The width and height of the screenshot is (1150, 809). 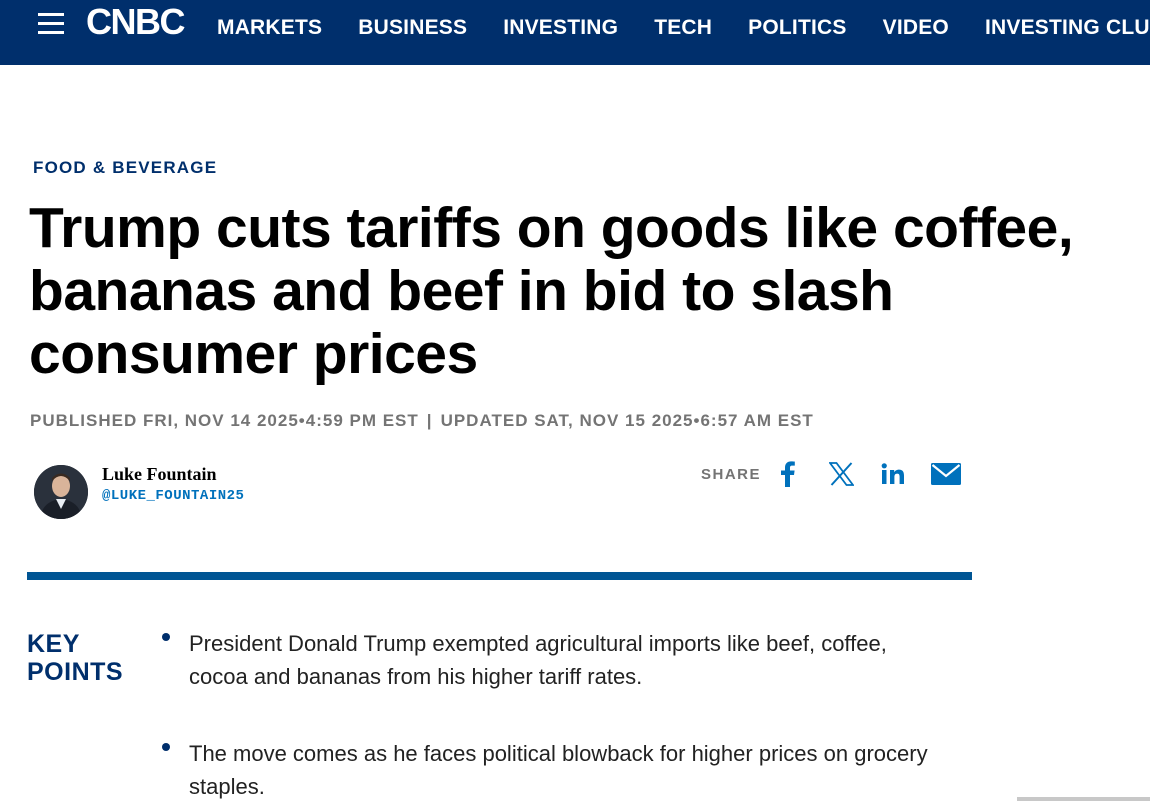 What do you see at coordinates (731, 474) in the screenshot?
I see `share-label: SHARE` at bounding box center [731, 474].